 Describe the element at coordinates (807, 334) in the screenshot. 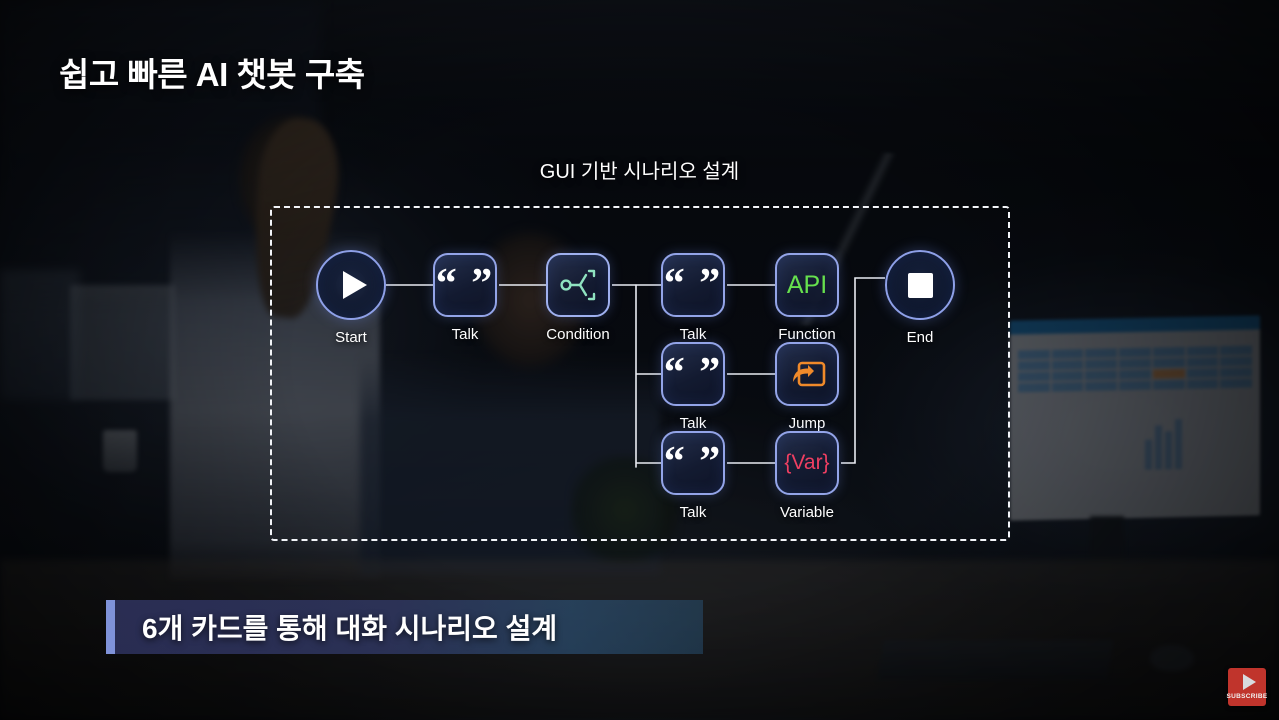

I see `flow-node-label: Function` at that location.